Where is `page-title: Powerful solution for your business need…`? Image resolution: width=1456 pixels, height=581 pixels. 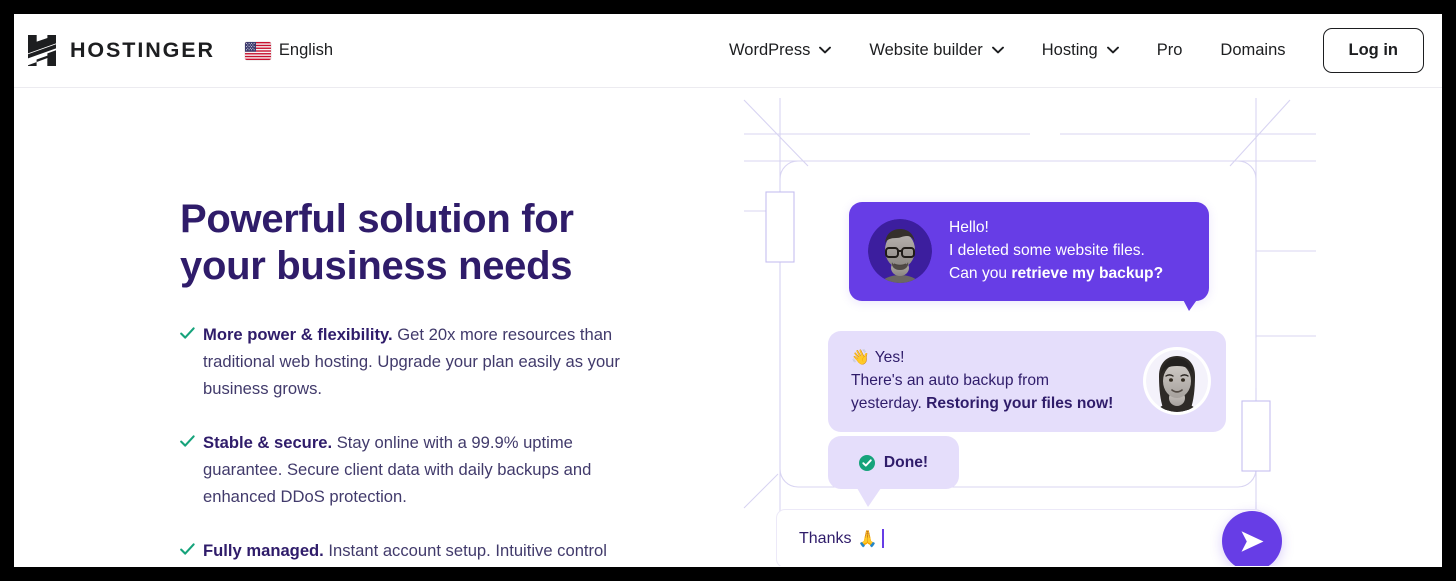
page-title: Powerful solution for your business need… is located at coordinates (377, 243).